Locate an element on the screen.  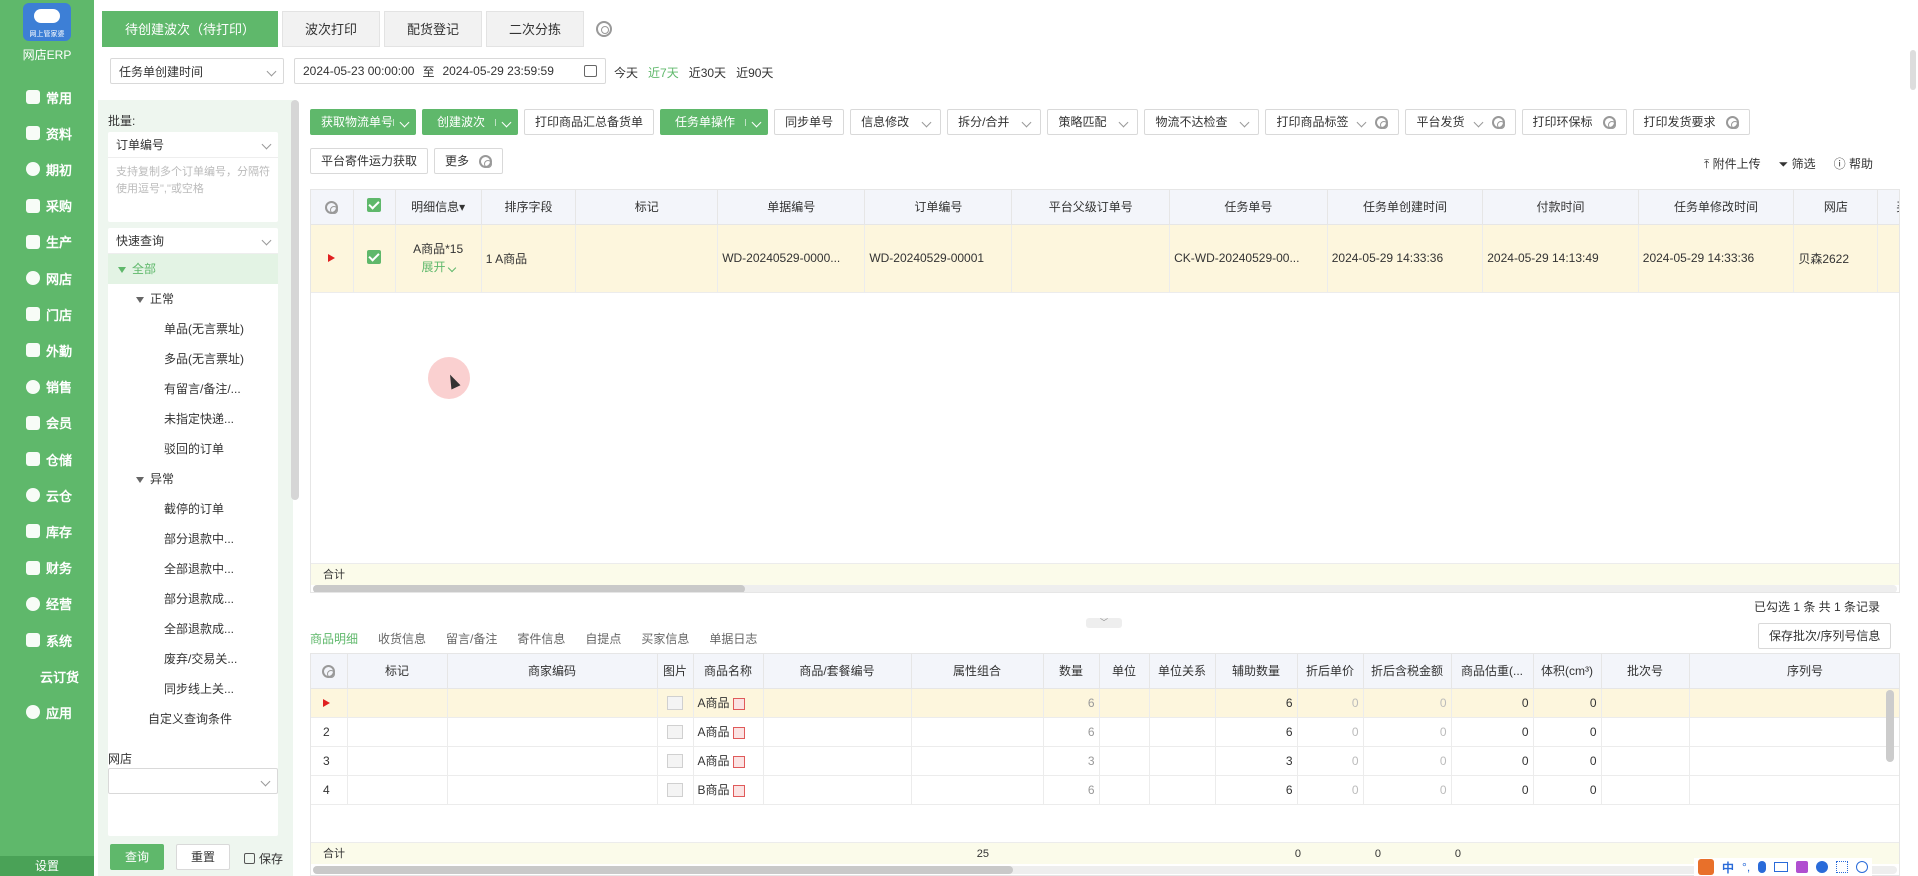
logistics-check-button: 物流不达检查 is located at coordinates (1202, 122).